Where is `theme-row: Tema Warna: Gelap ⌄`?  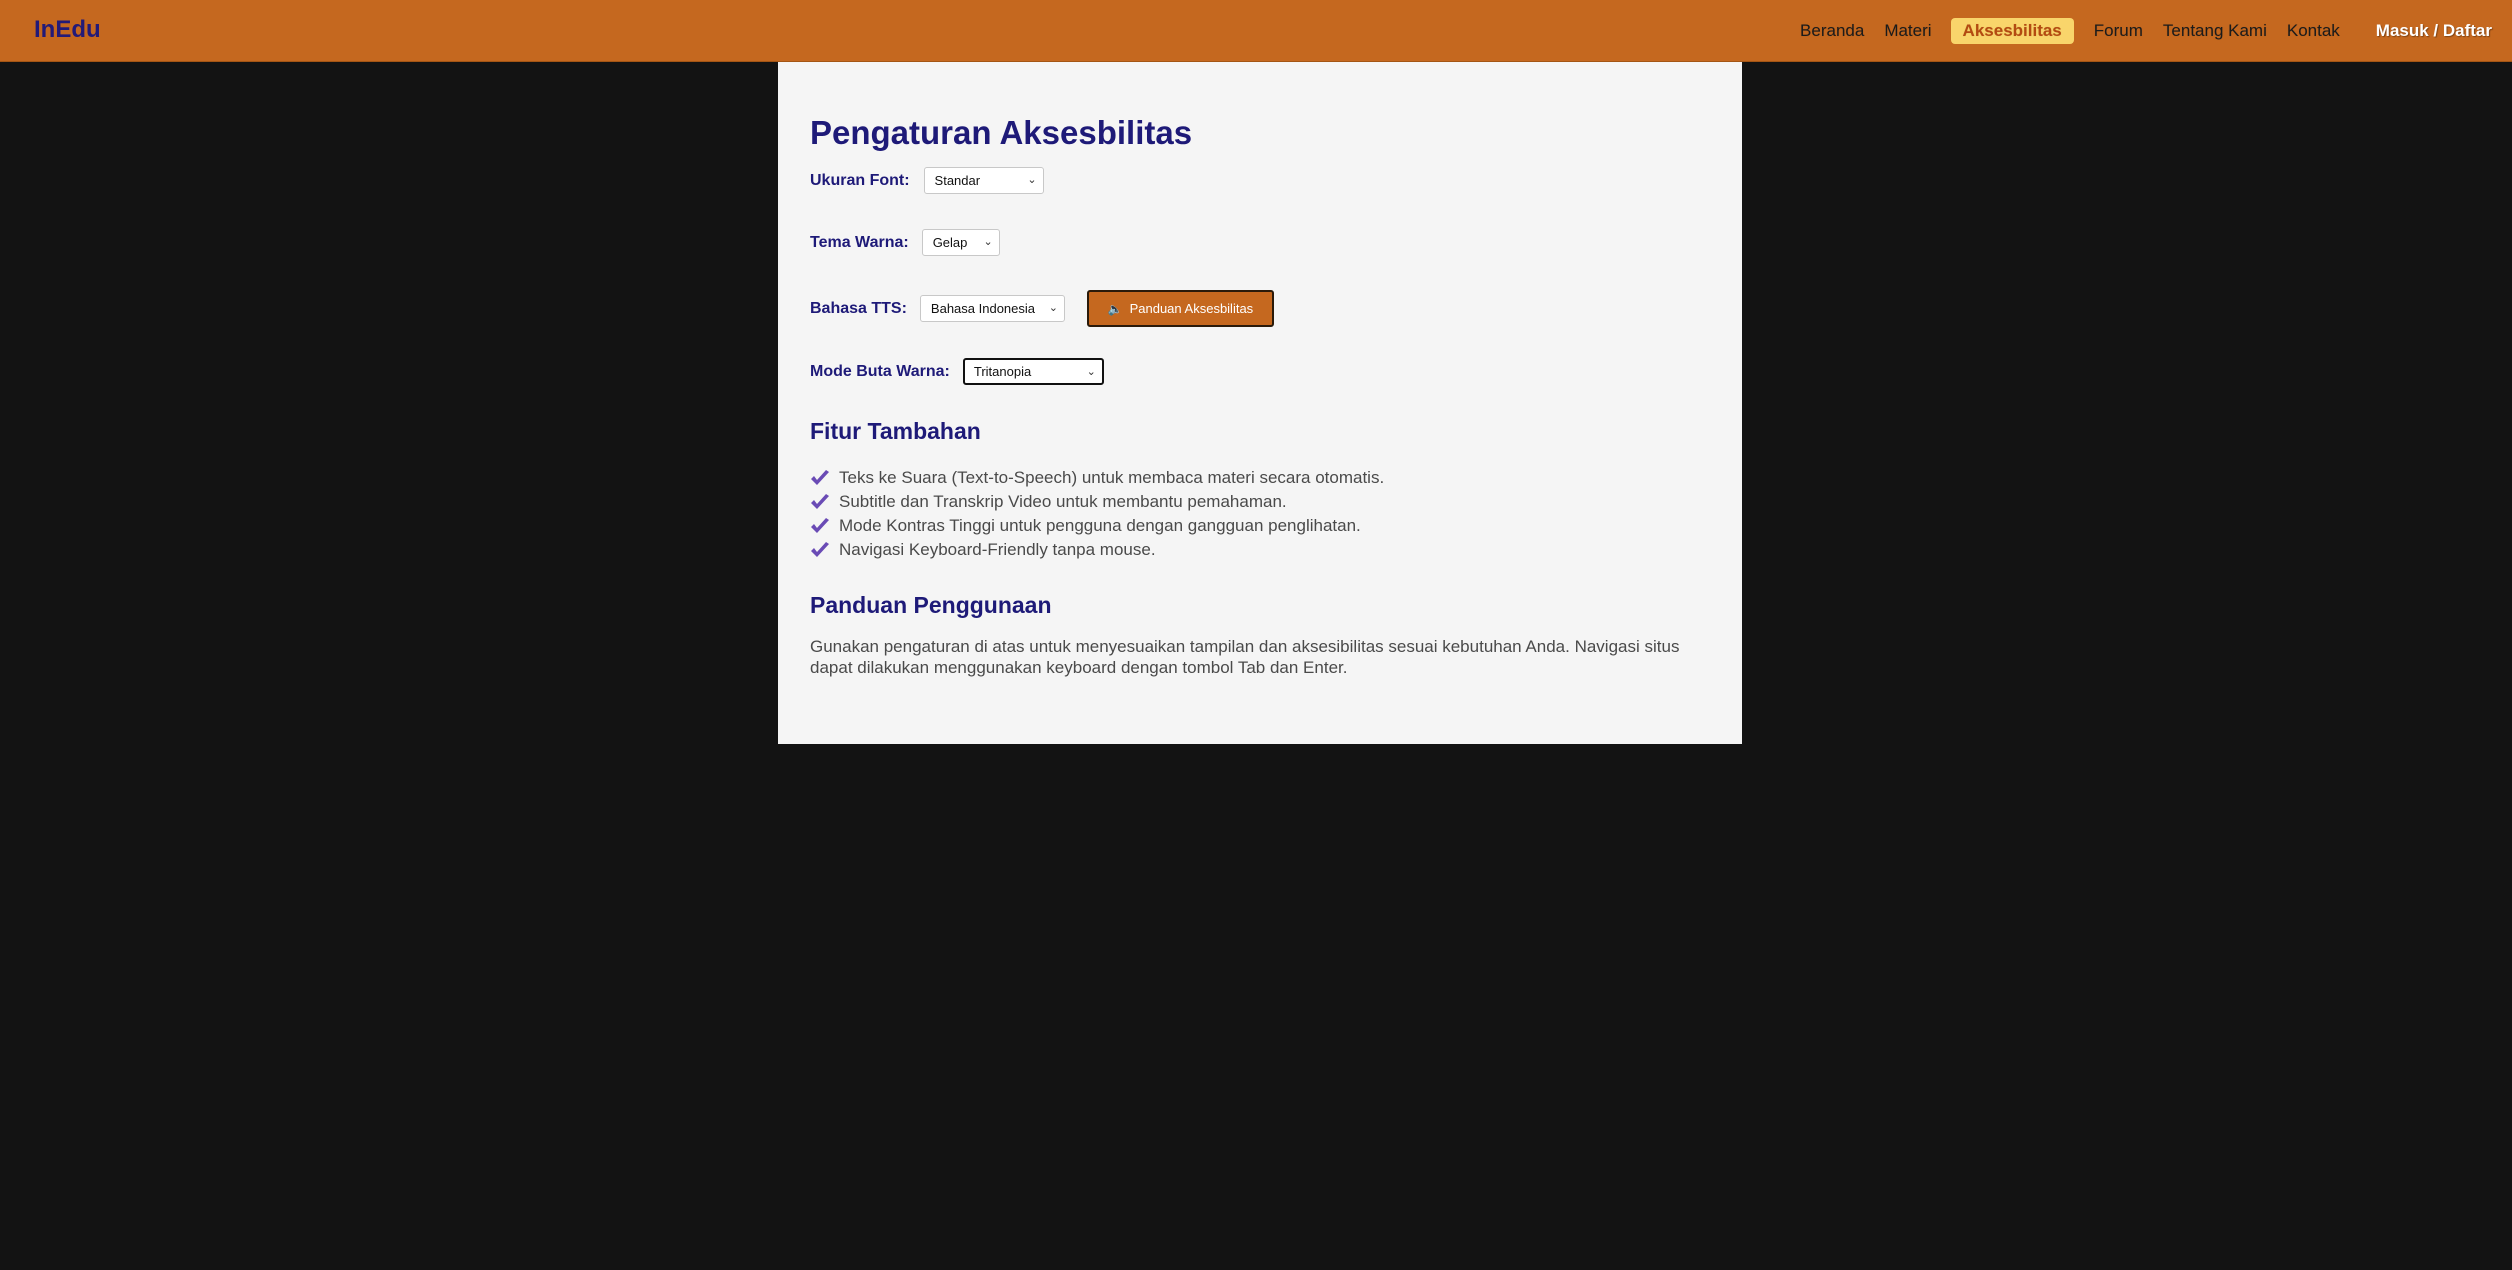
theme-row: Tema Warna: Gelap ⌄ is located at coordinates (905, 242).